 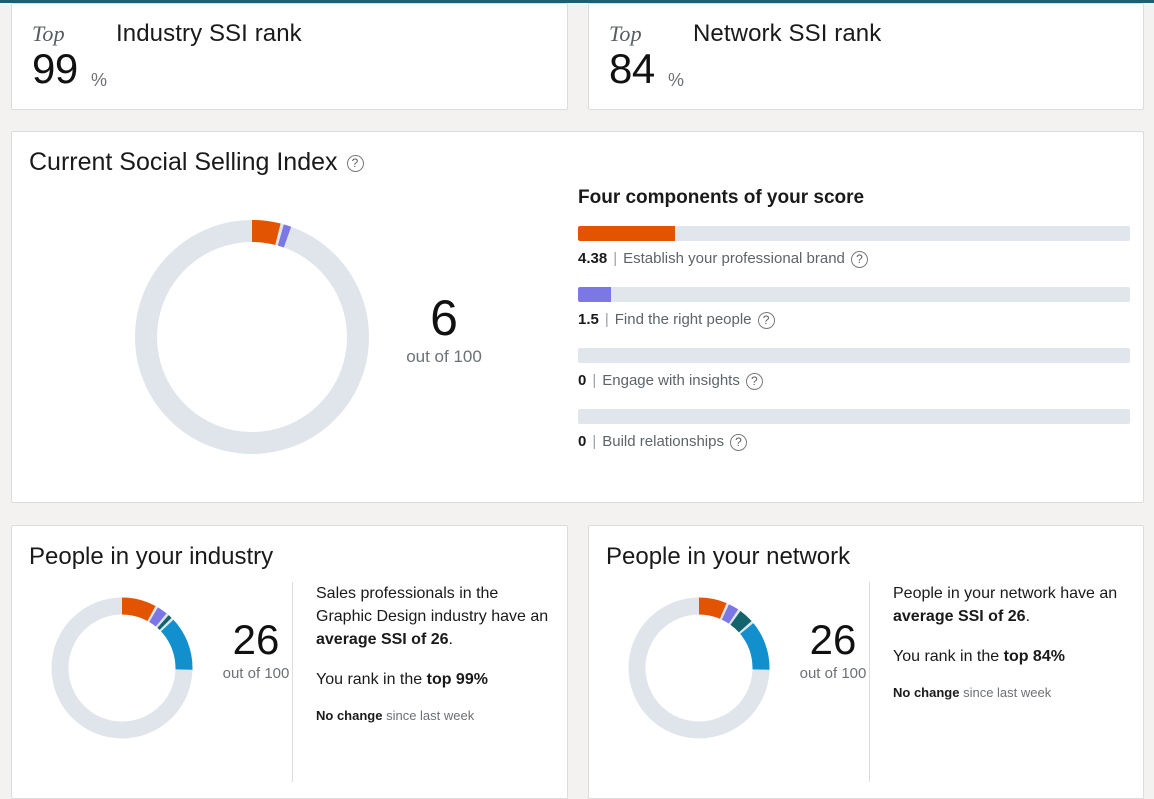 I want to click on industry-donut, so click(x=122, y=670).